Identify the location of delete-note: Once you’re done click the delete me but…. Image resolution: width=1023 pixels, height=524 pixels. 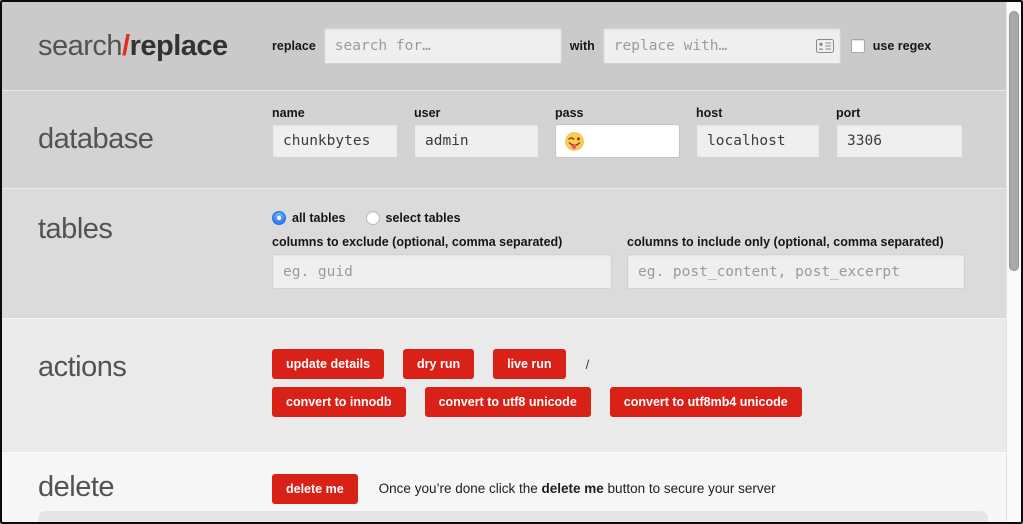
(577, 488).